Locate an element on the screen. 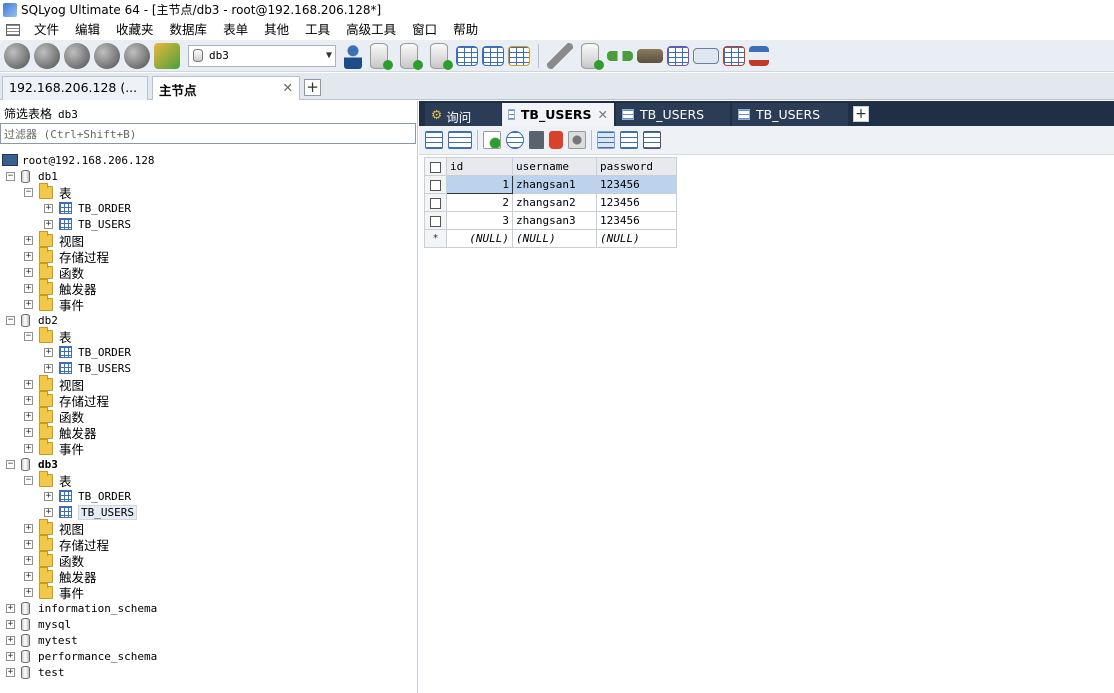 The height and width of the screenshot is (693, 1114). database-select: db3 ▼ is located at coordinates (262, 55).